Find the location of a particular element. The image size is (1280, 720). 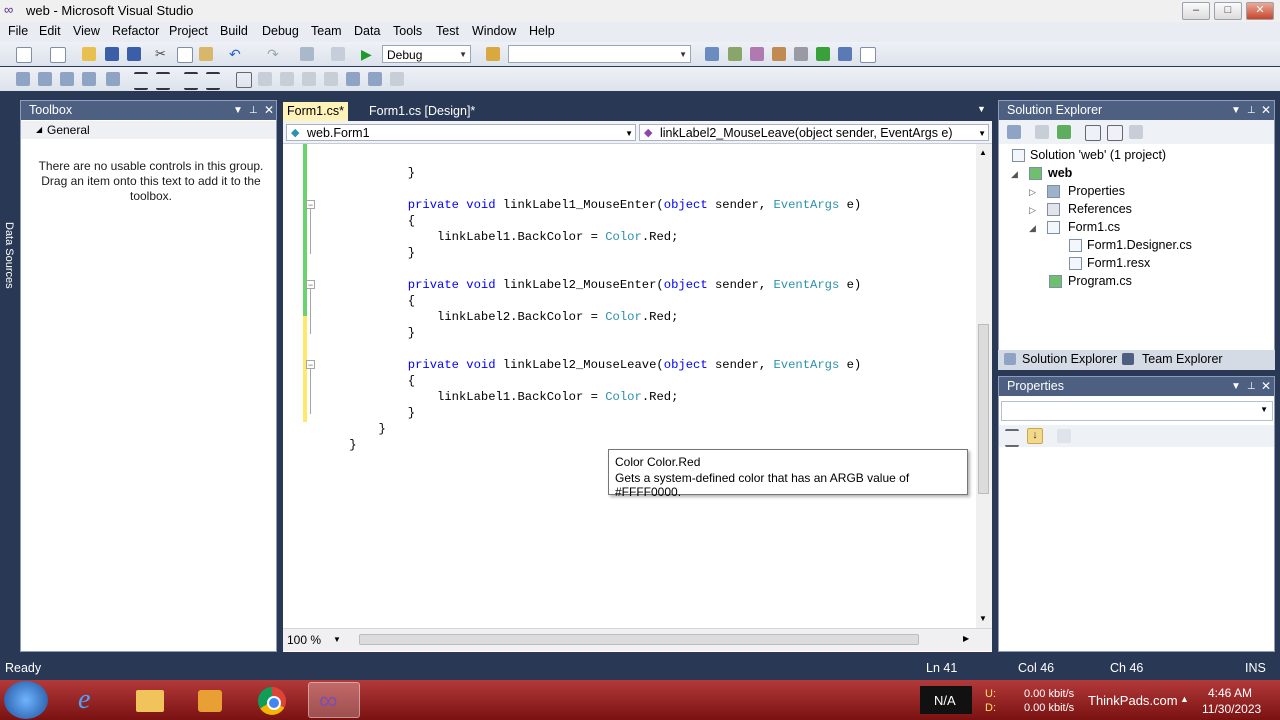

media-player-icon is located at coordinates (210, 700).